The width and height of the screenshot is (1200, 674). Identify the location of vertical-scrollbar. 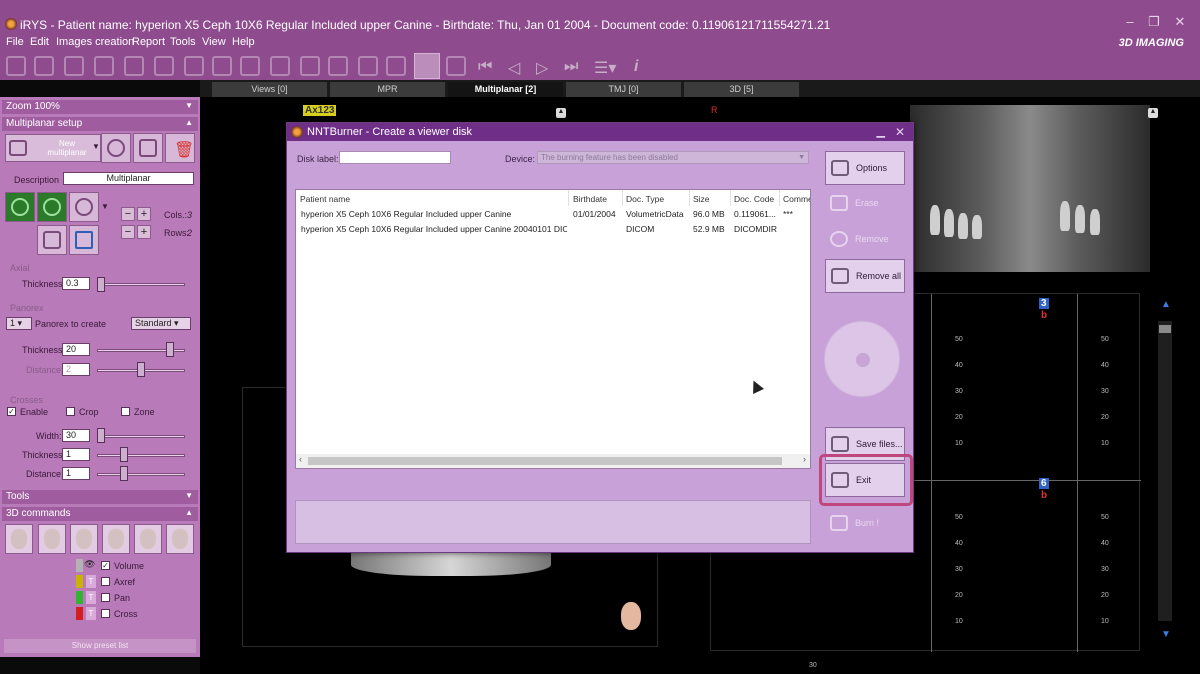
(1165, 471).